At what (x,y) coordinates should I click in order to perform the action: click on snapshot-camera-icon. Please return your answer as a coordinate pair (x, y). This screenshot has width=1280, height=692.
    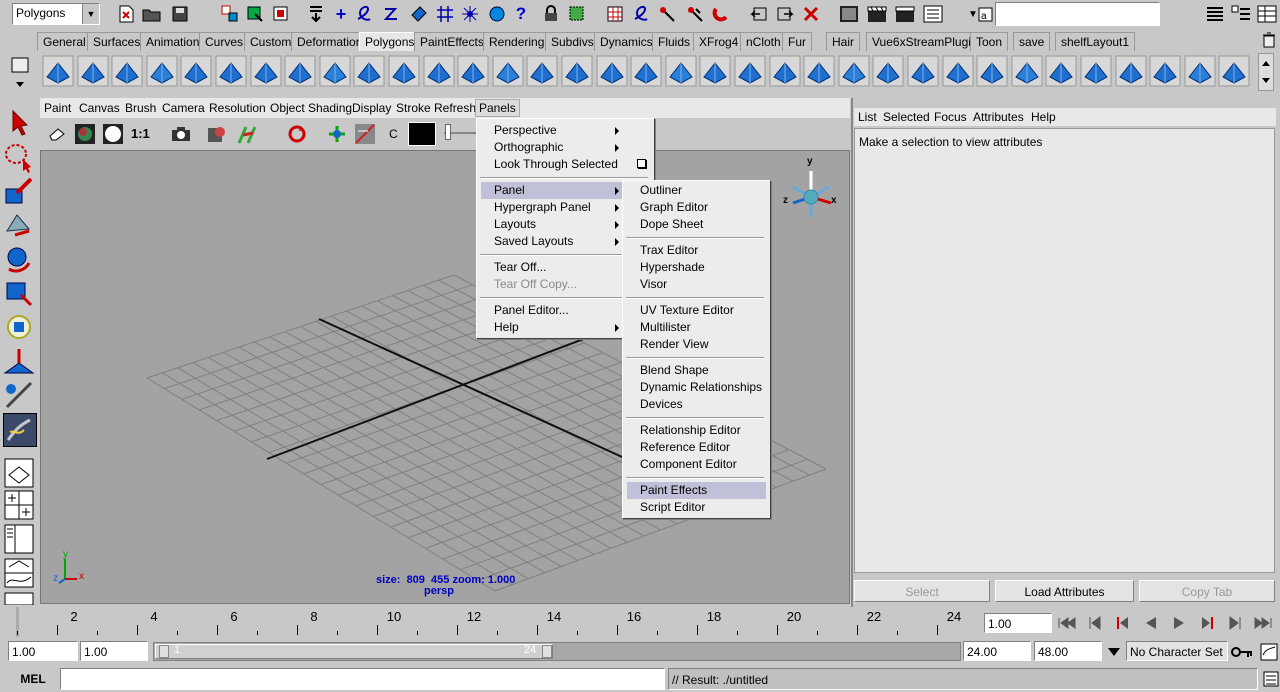
    Looking at the image, I should click on (181, 134).